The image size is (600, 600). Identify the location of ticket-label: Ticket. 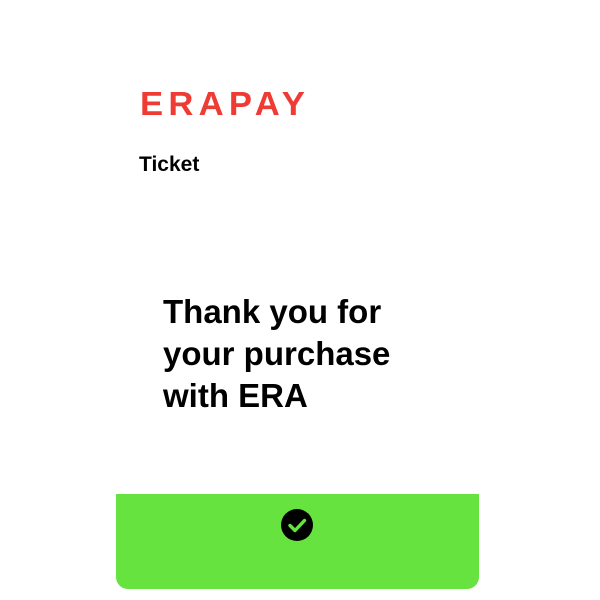
(169, 164).